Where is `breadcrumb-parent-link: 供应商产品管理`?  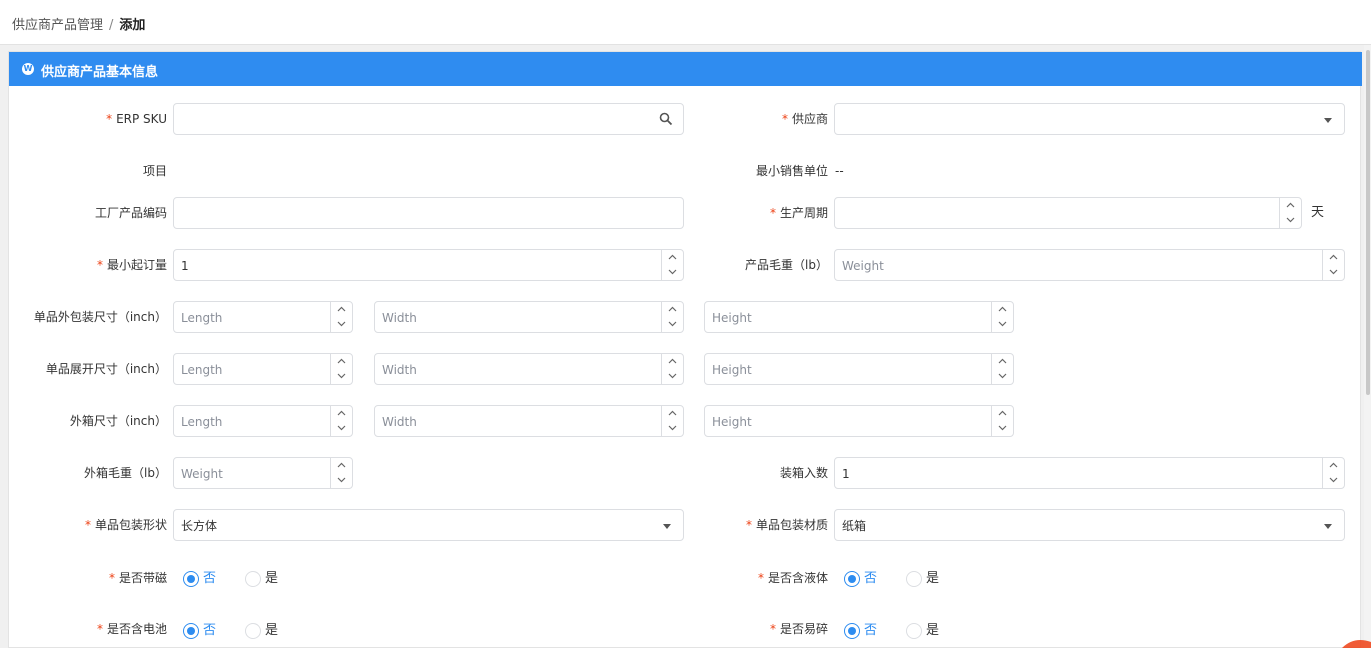
breadcrumb-parent-link: 供应商产品管理 is located at coordinates (57, 25).